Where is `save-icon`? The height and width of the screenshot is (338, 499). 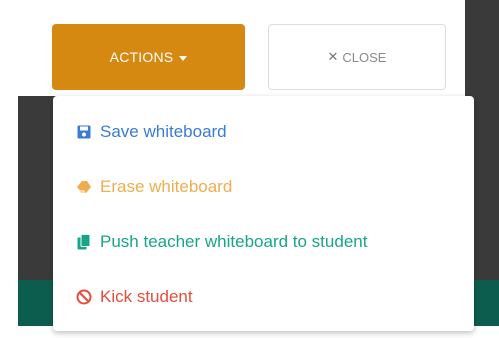 save-icon is located at coordinates (84, 132).